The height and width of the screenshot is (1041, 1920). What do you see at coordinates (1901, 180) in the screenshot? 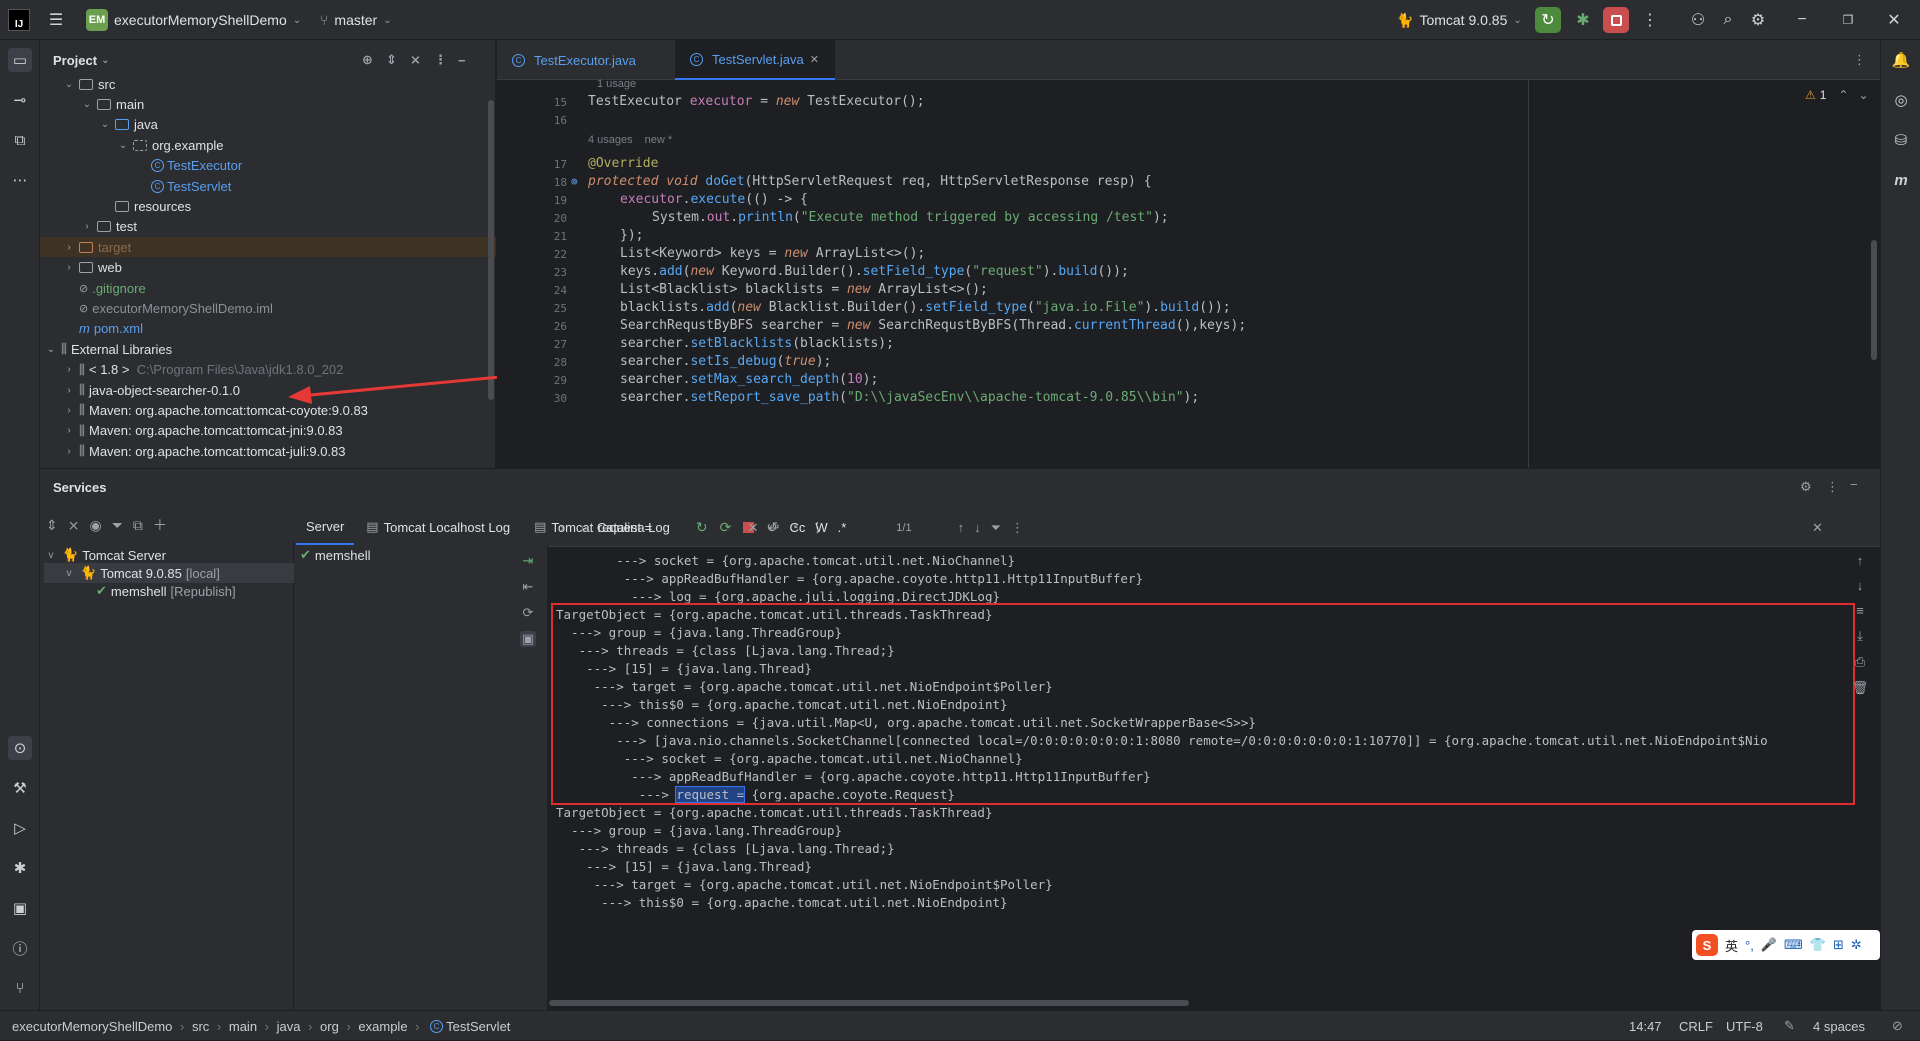
I see `maven-icon: m` at bounding box center [1901, 180].